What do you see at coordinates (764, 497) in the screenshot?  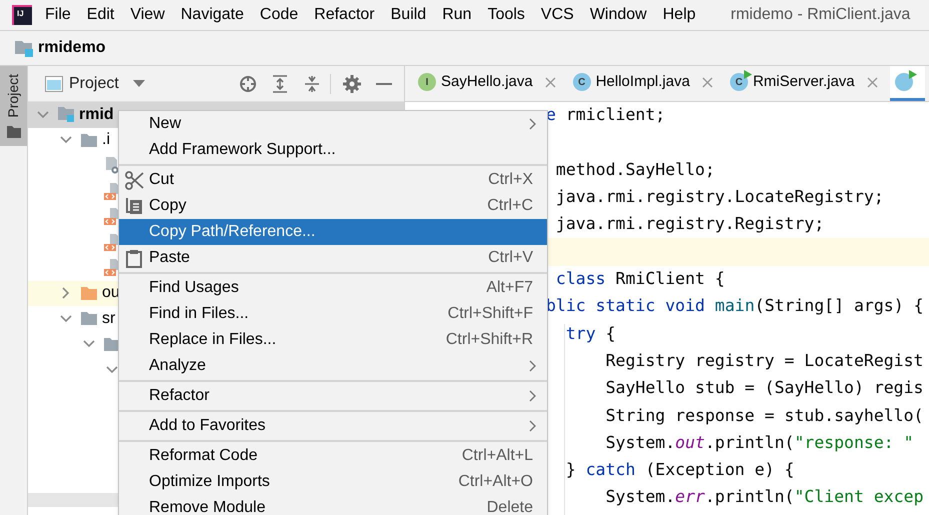 I see `code-line: System.err.println("Client excep` at bounding box center [764, 497].